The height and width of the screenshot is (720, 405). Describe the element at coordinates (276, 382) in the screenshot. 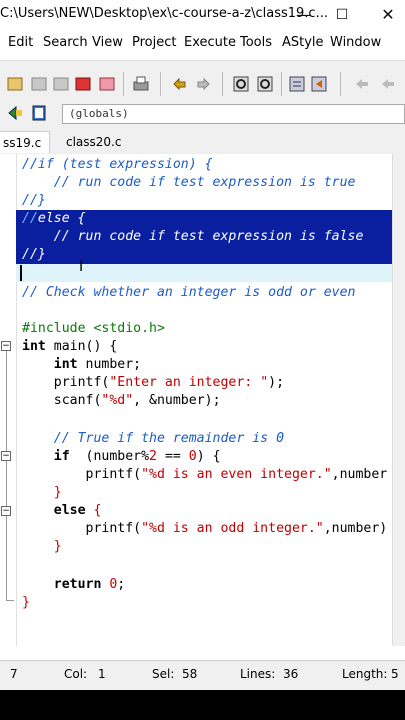

I see `code-token: );` at that location.